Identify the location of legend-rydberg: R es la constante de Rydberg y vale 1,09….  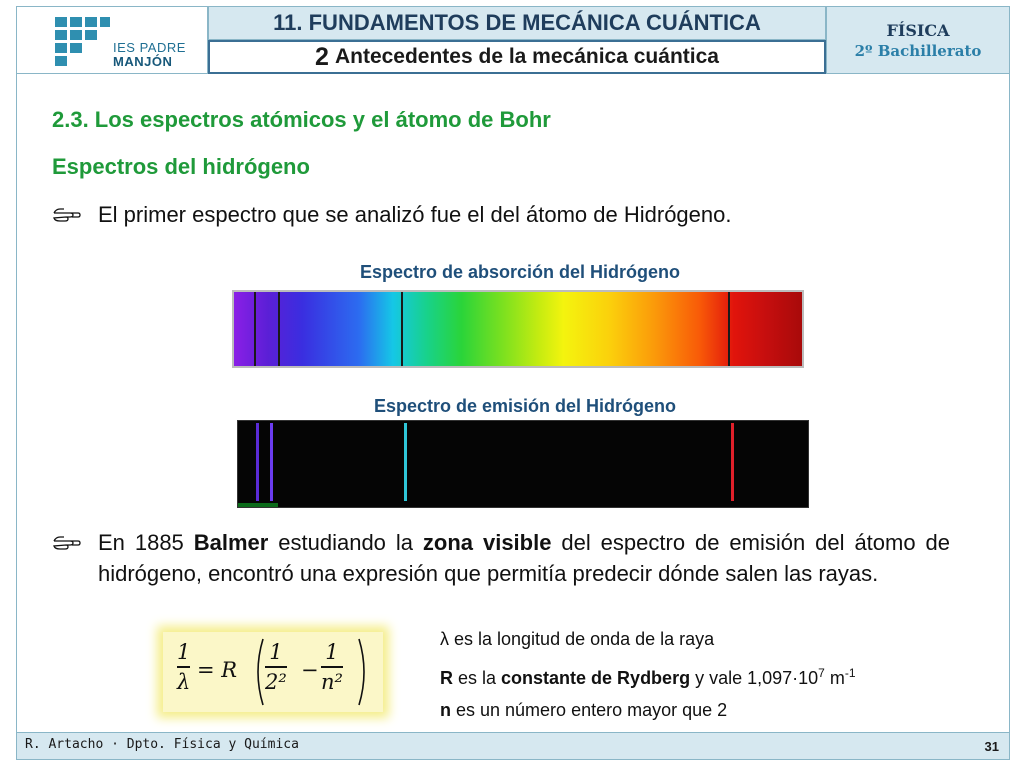
(648, 677).